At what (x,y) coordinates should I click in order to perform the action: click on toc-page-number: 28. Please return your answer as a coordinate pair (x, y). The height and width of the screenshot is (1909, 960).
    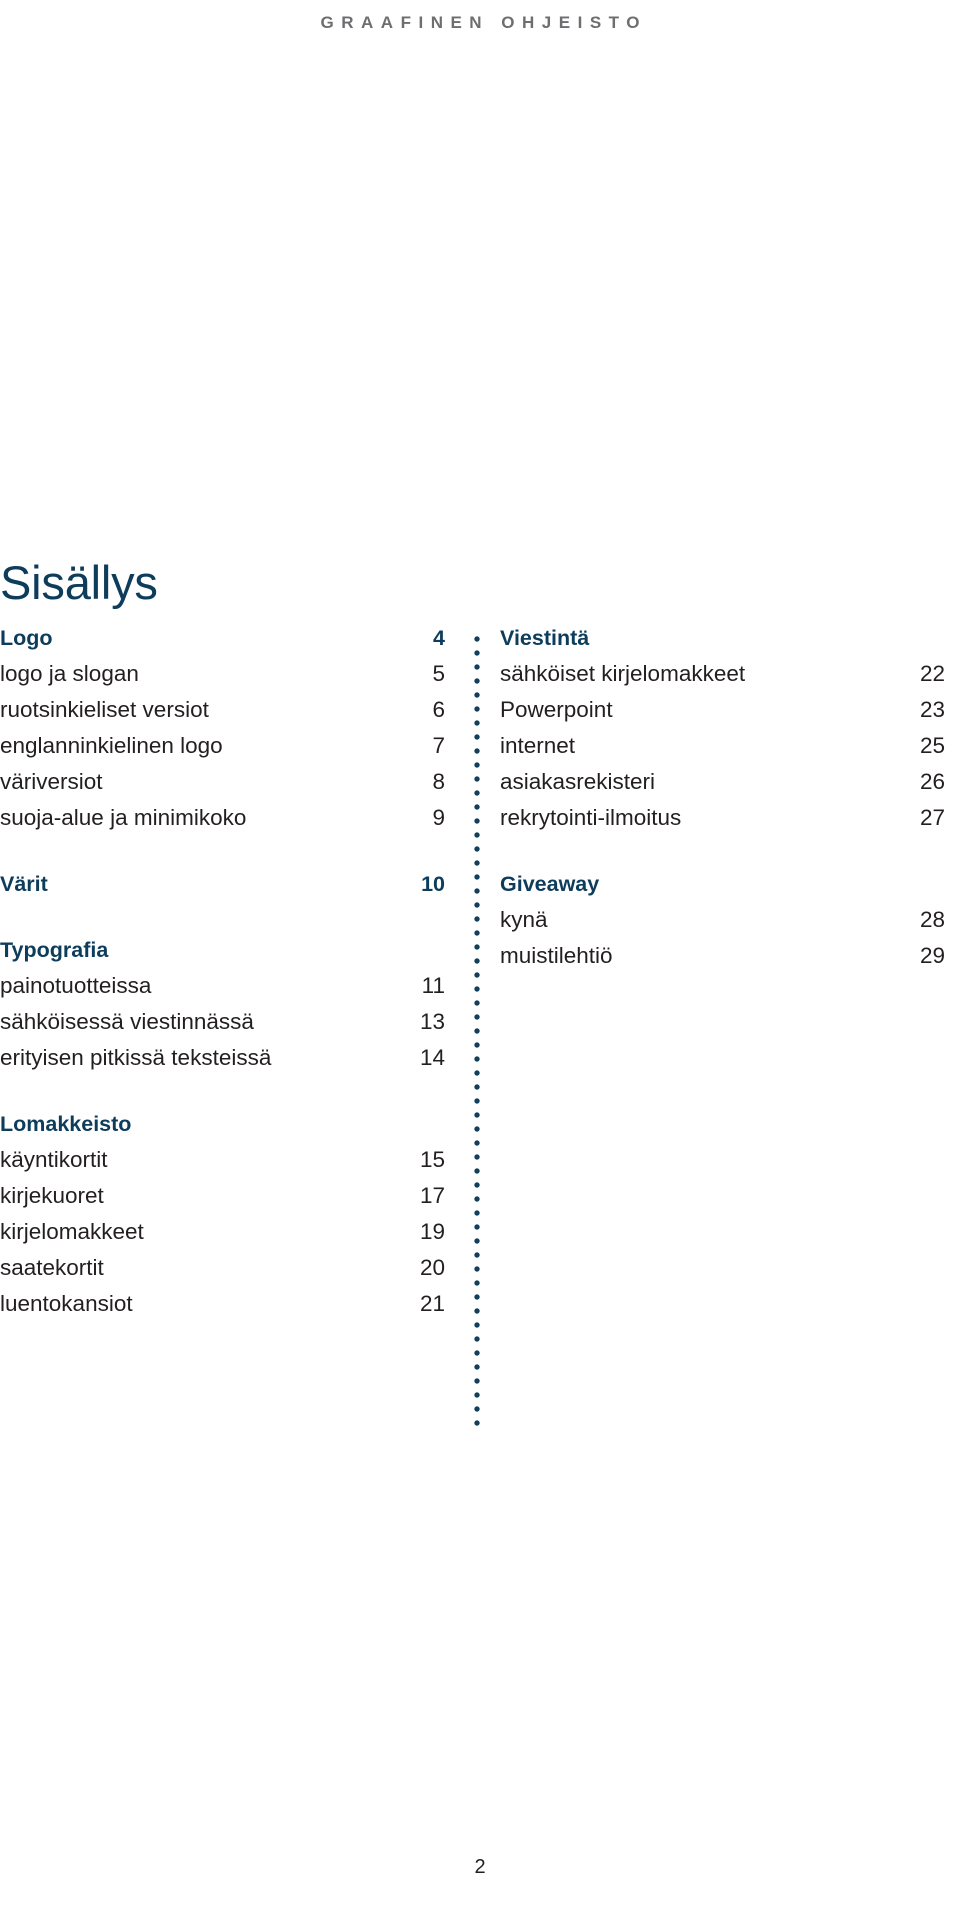
    Looking at the image, I should click on (932, 919).